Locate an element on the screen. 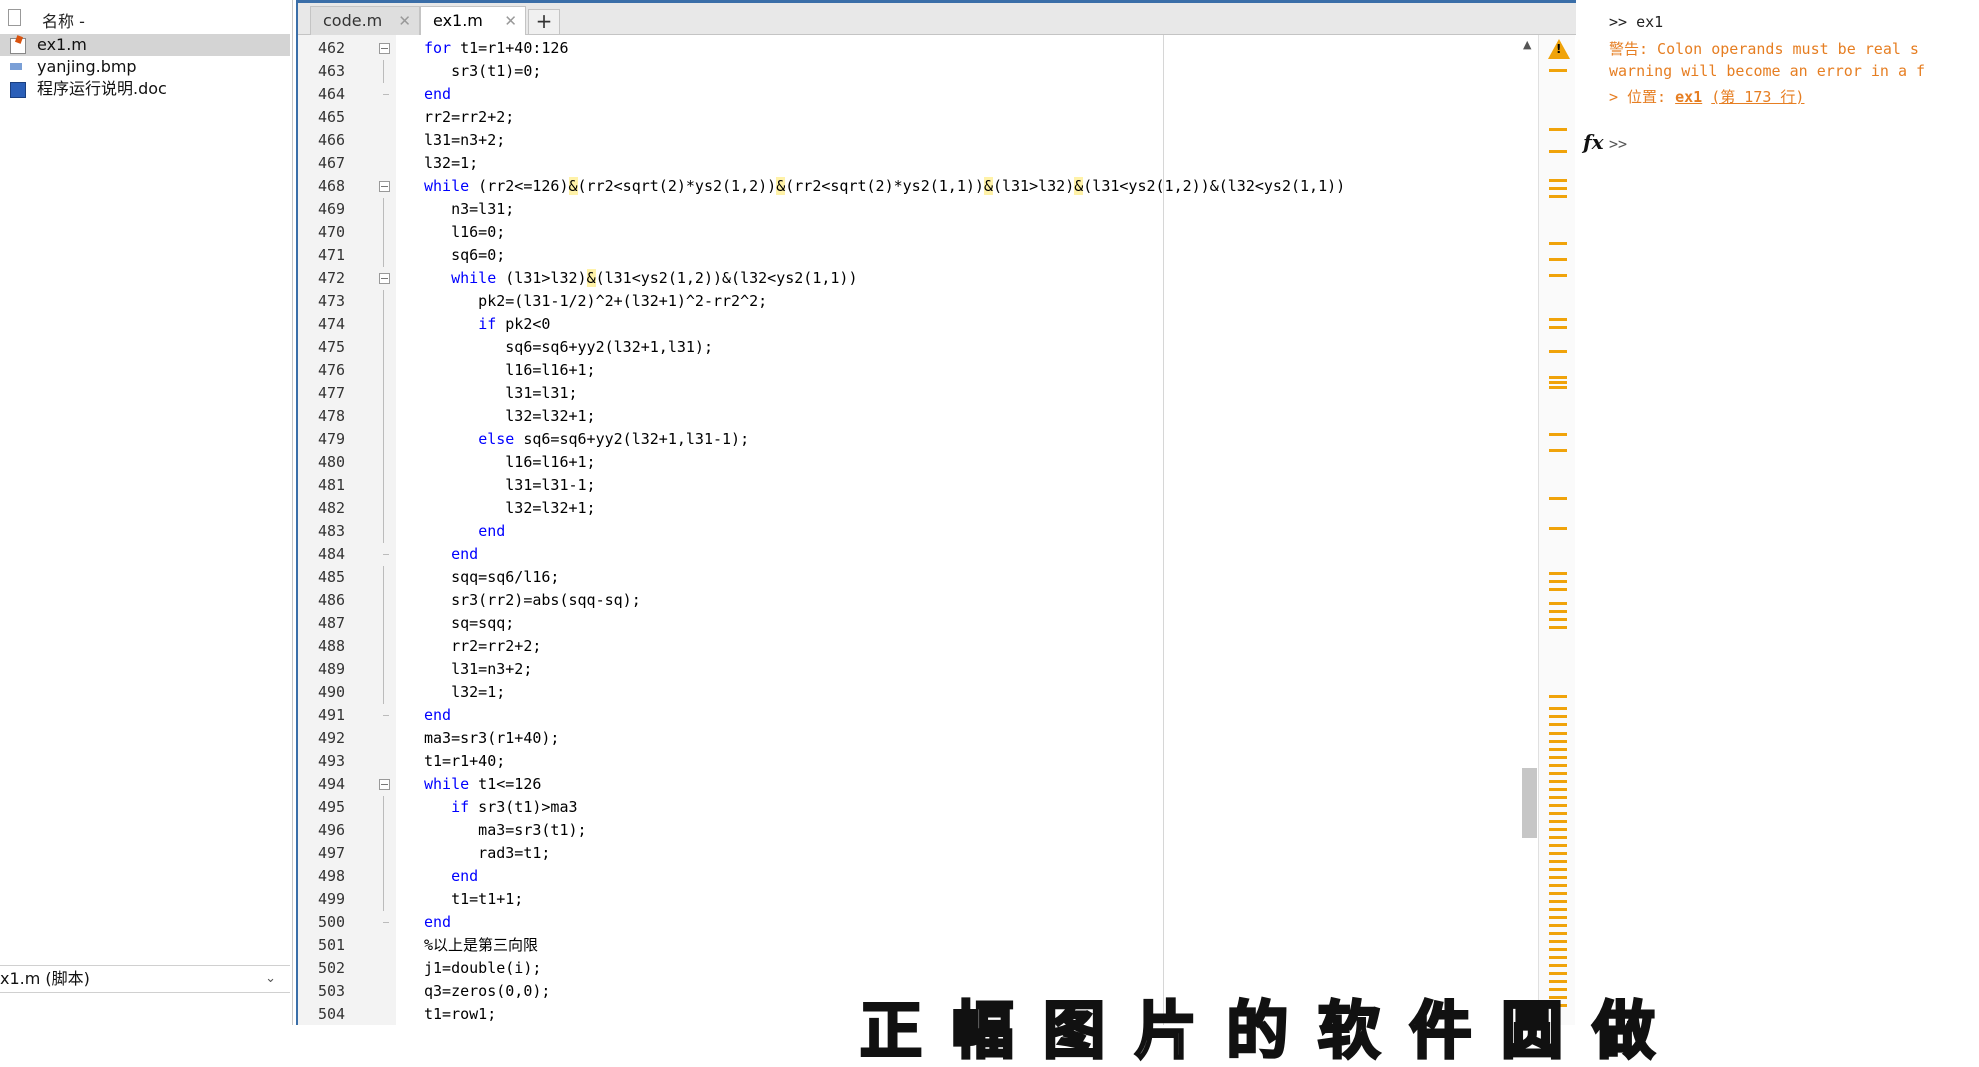  code-line: 473 pk2=(l31-1/2)^2+(l32+1)^2-rr2^2; is located at coordinates (918, 301).